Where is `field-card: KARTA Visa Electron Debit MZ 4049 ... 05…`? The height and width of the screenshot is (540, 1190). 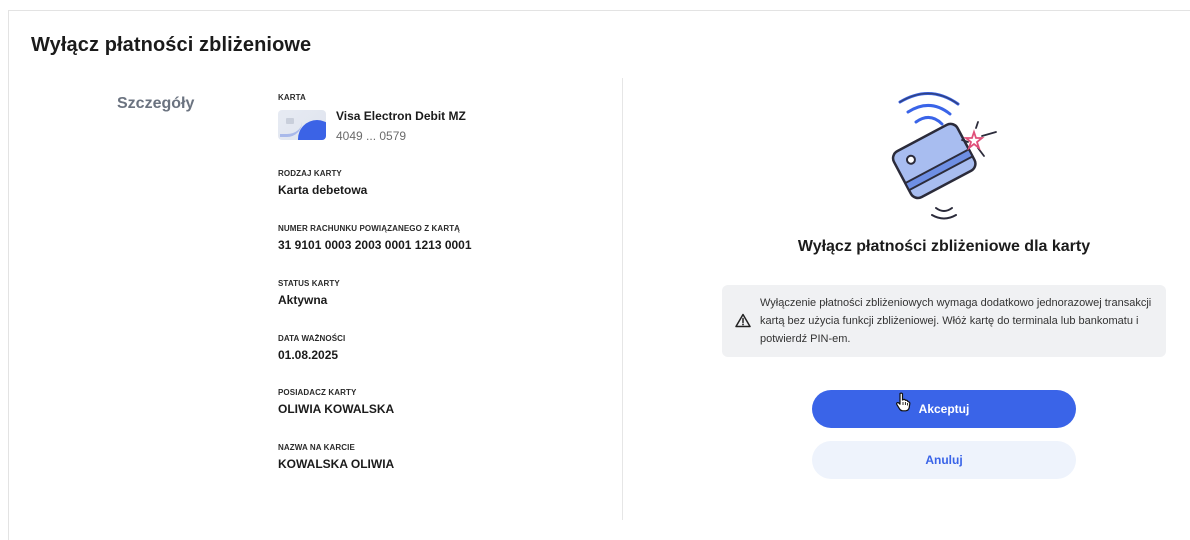 field-card: KARTA Visa Electron Debit MZ 4049 ... 05… is located at coordinates (372, 118).